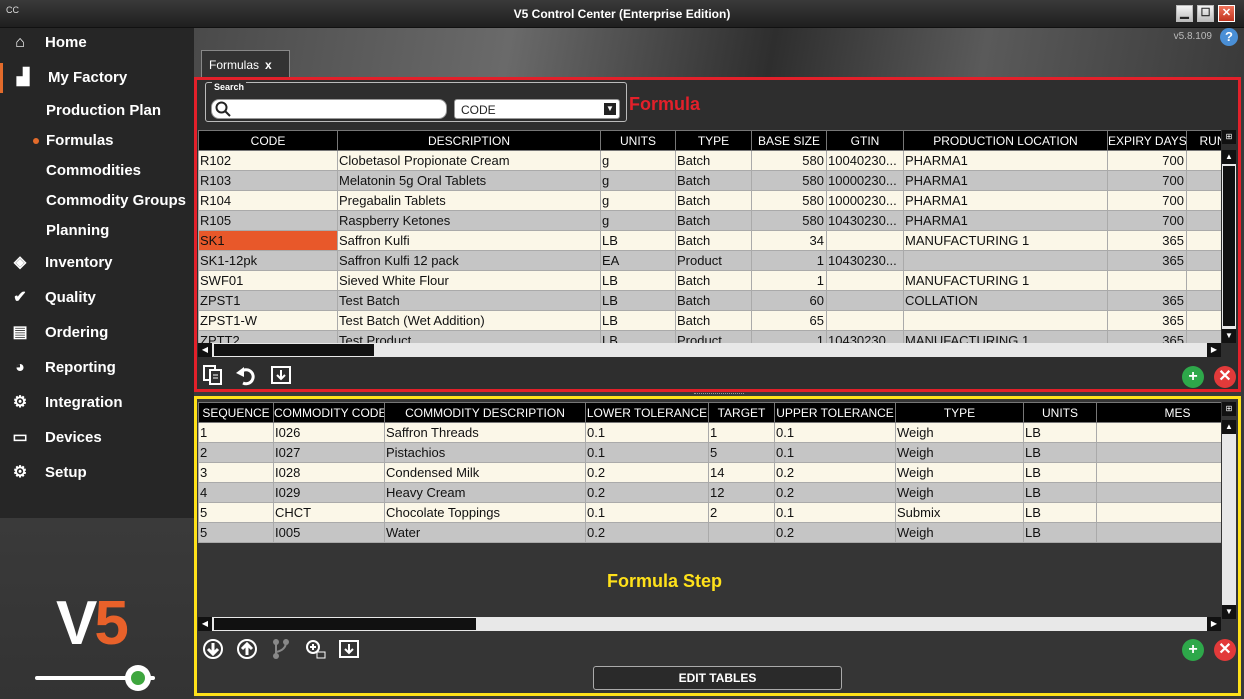 The image size is (1244, 699). What do you see at coordinates (77, 230) in the screenshot?
I see `sidebar-subitem-planning: Planning` at bounding box center [77, 230].